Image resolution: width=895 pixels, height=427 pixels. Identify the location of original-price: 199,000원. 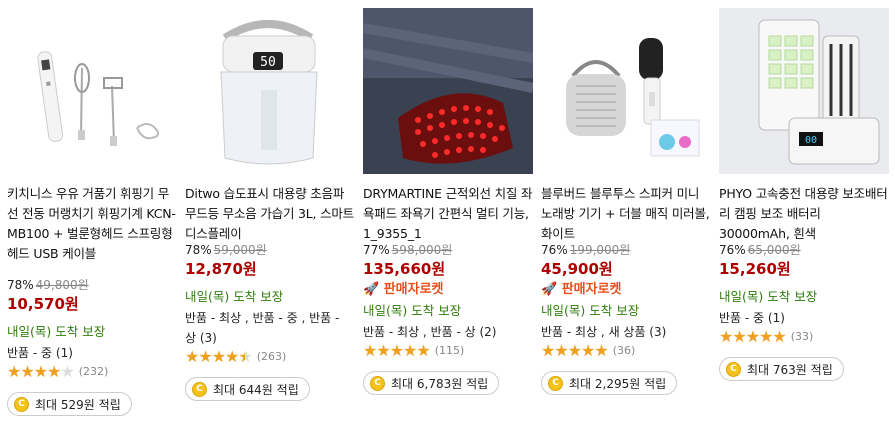
(600, 250).